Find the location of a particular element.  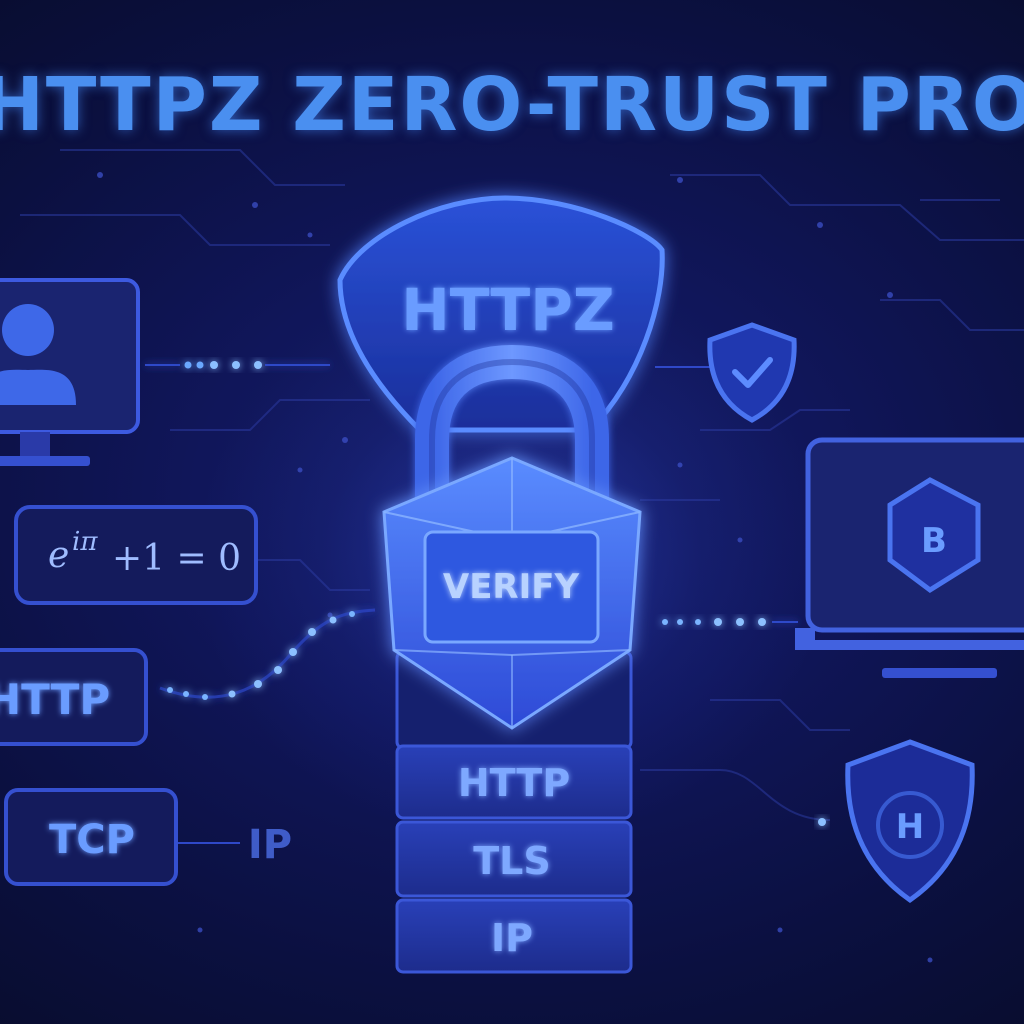

stack-label-tls: TLS is located at coordinates (512, 861).